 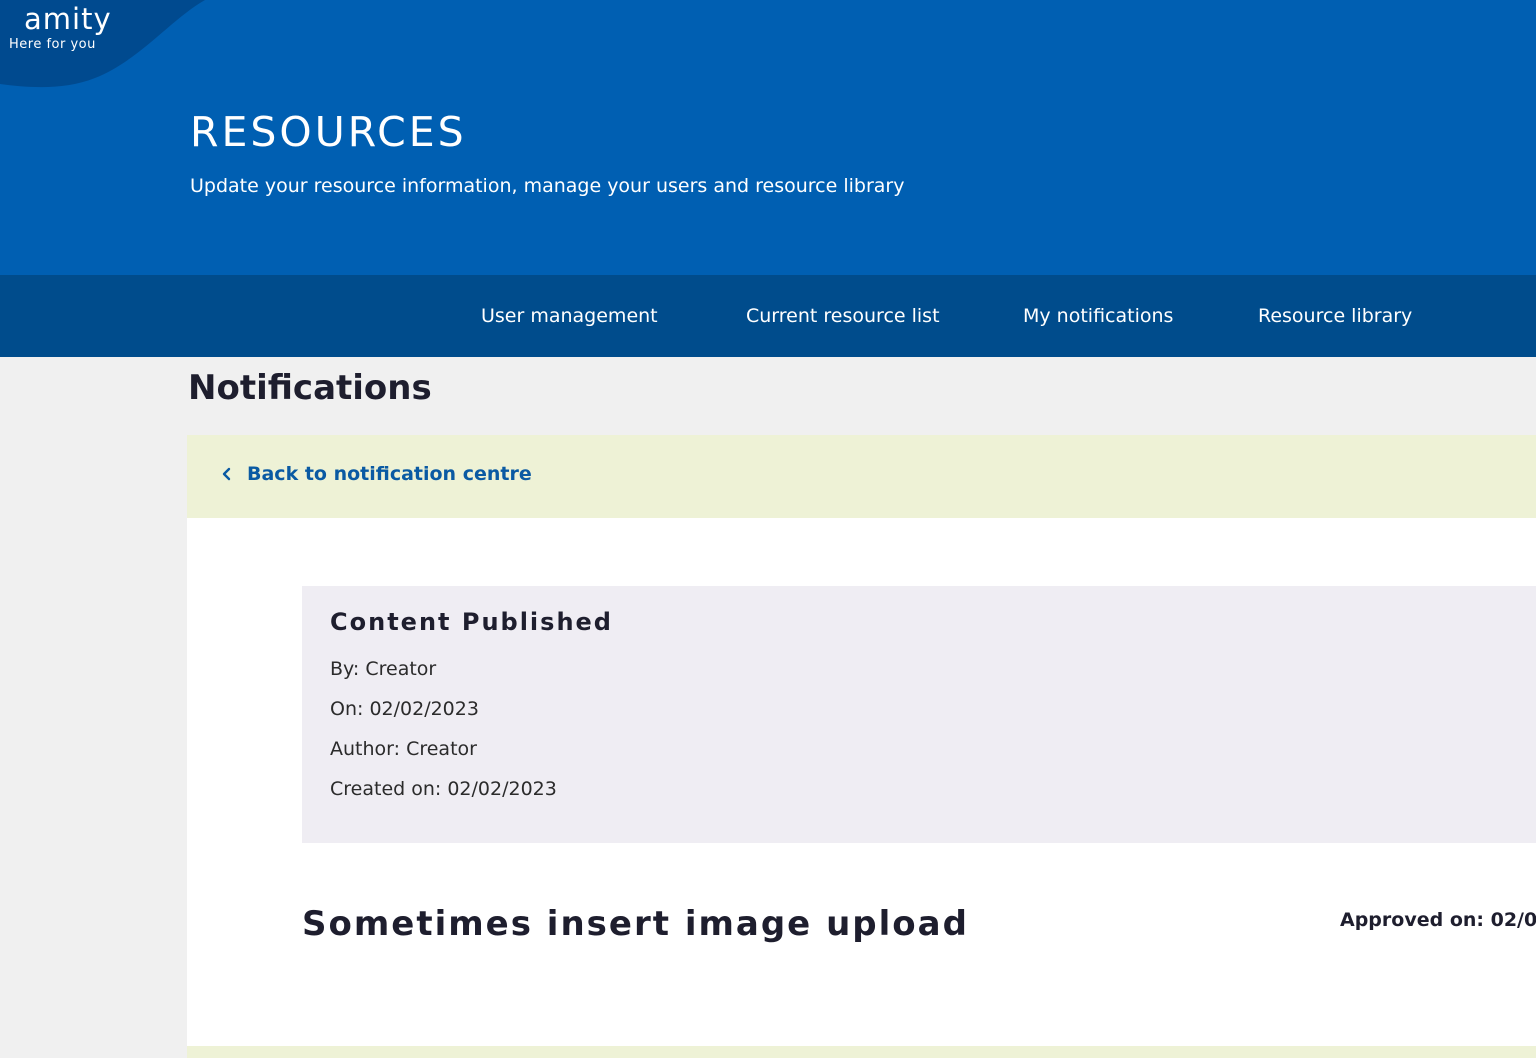 I want to click on nav-item-user-management: User management, so click(x=569, y=316).